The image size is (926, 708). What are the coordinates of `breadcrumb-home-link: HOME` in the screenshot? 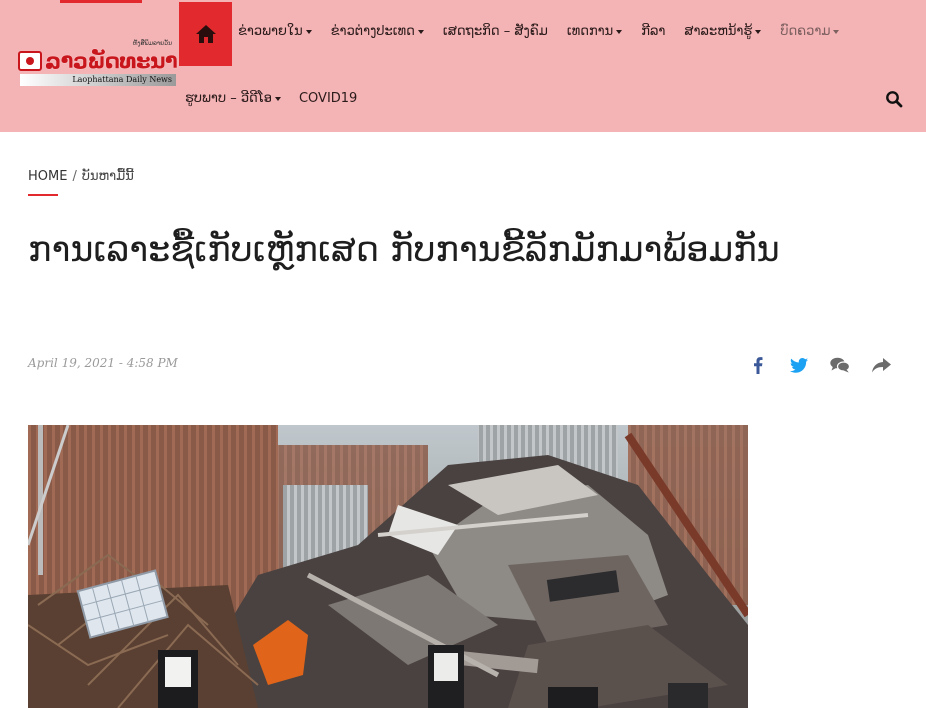 It's located at (47, 176).